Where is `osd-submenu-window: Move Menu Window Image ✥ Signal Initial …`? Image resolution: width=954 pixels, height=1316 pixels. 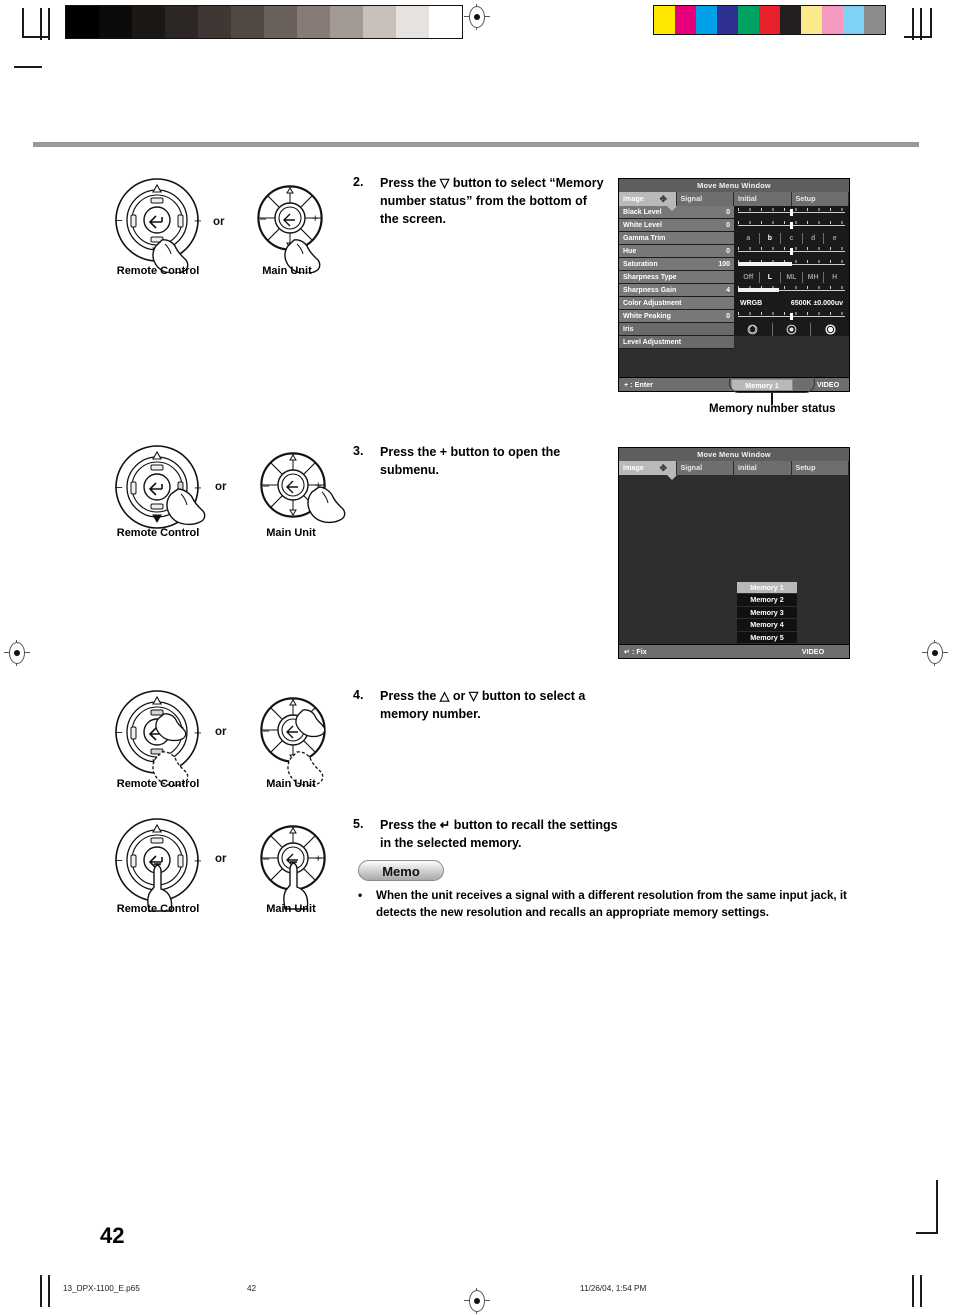 osd-submenu-window: Move Menu Window Image ✥ Signal Initial … is located at coordinates (734, 553).